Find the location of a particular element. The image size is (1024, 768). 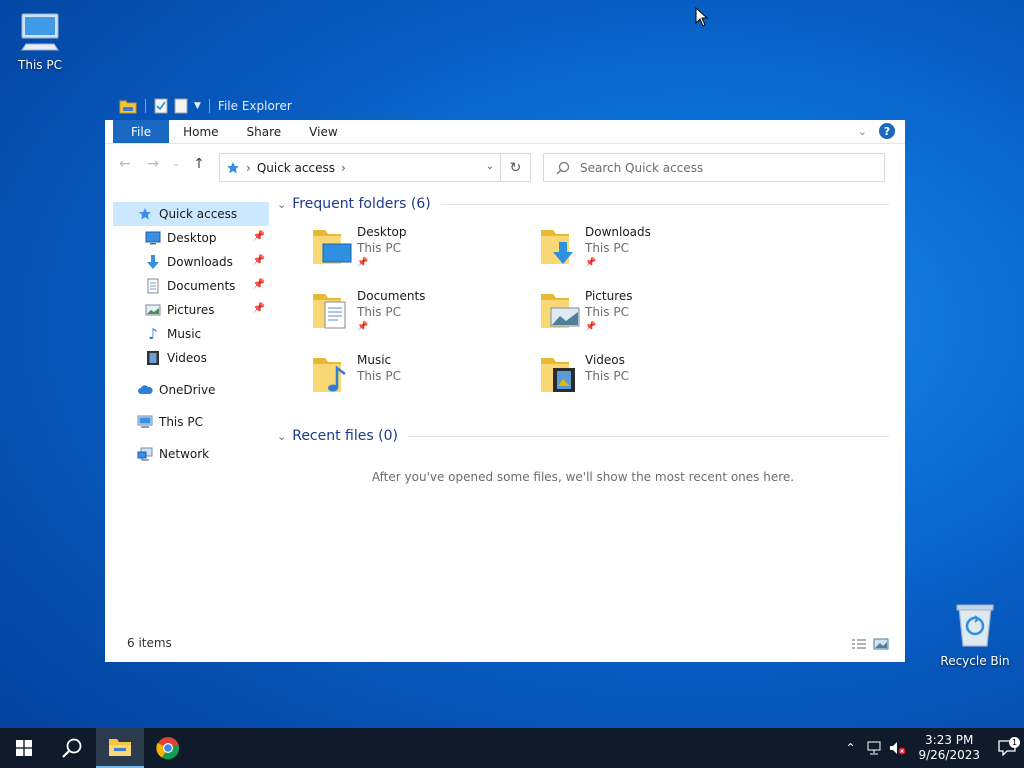

large-icons-view-icon is located at coordinates (881, 644).